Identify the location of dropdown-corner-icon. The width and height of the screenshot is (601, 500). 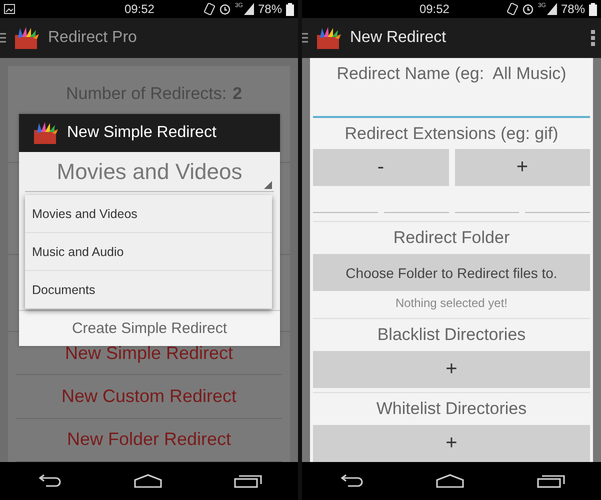
(268, 185).